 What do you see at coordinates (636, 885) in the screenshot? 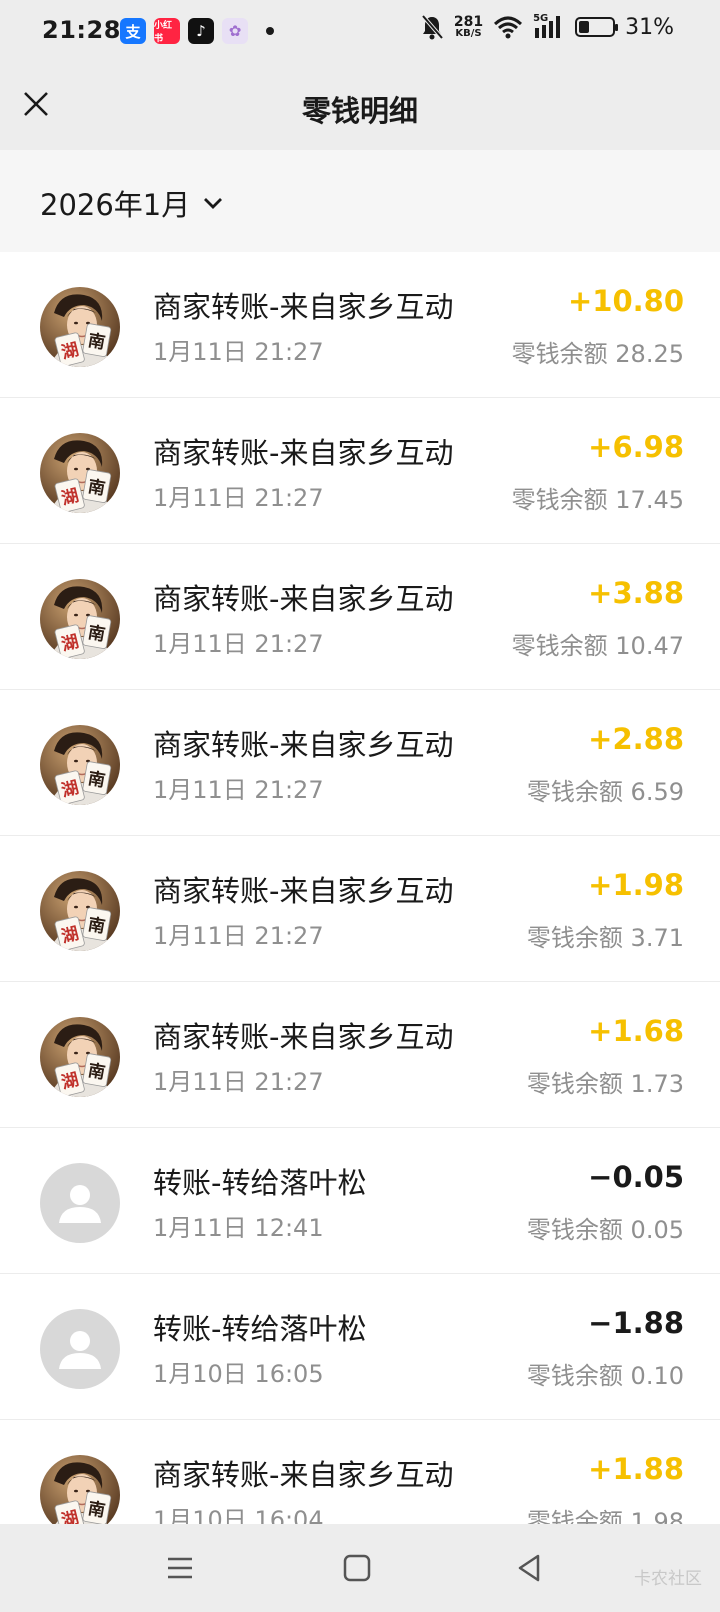
I see `transaction-amount: +1.98` at bounding box center [636, 885].